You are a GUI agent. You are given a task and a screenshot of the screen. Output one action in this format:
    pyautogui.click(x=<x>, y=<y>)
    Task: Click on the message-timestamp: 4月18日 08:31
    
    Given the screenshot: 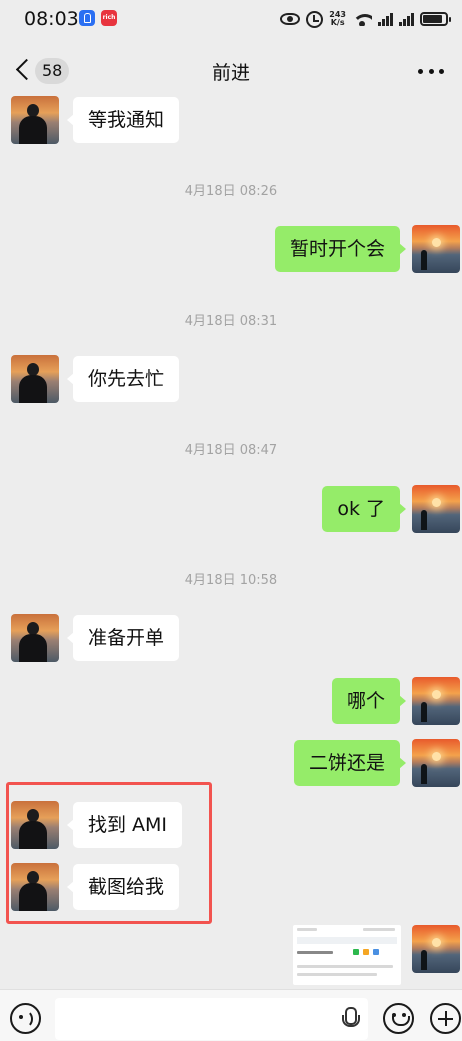 What is the action you would take?
    pyautogui.click(x=231, y=321)
    